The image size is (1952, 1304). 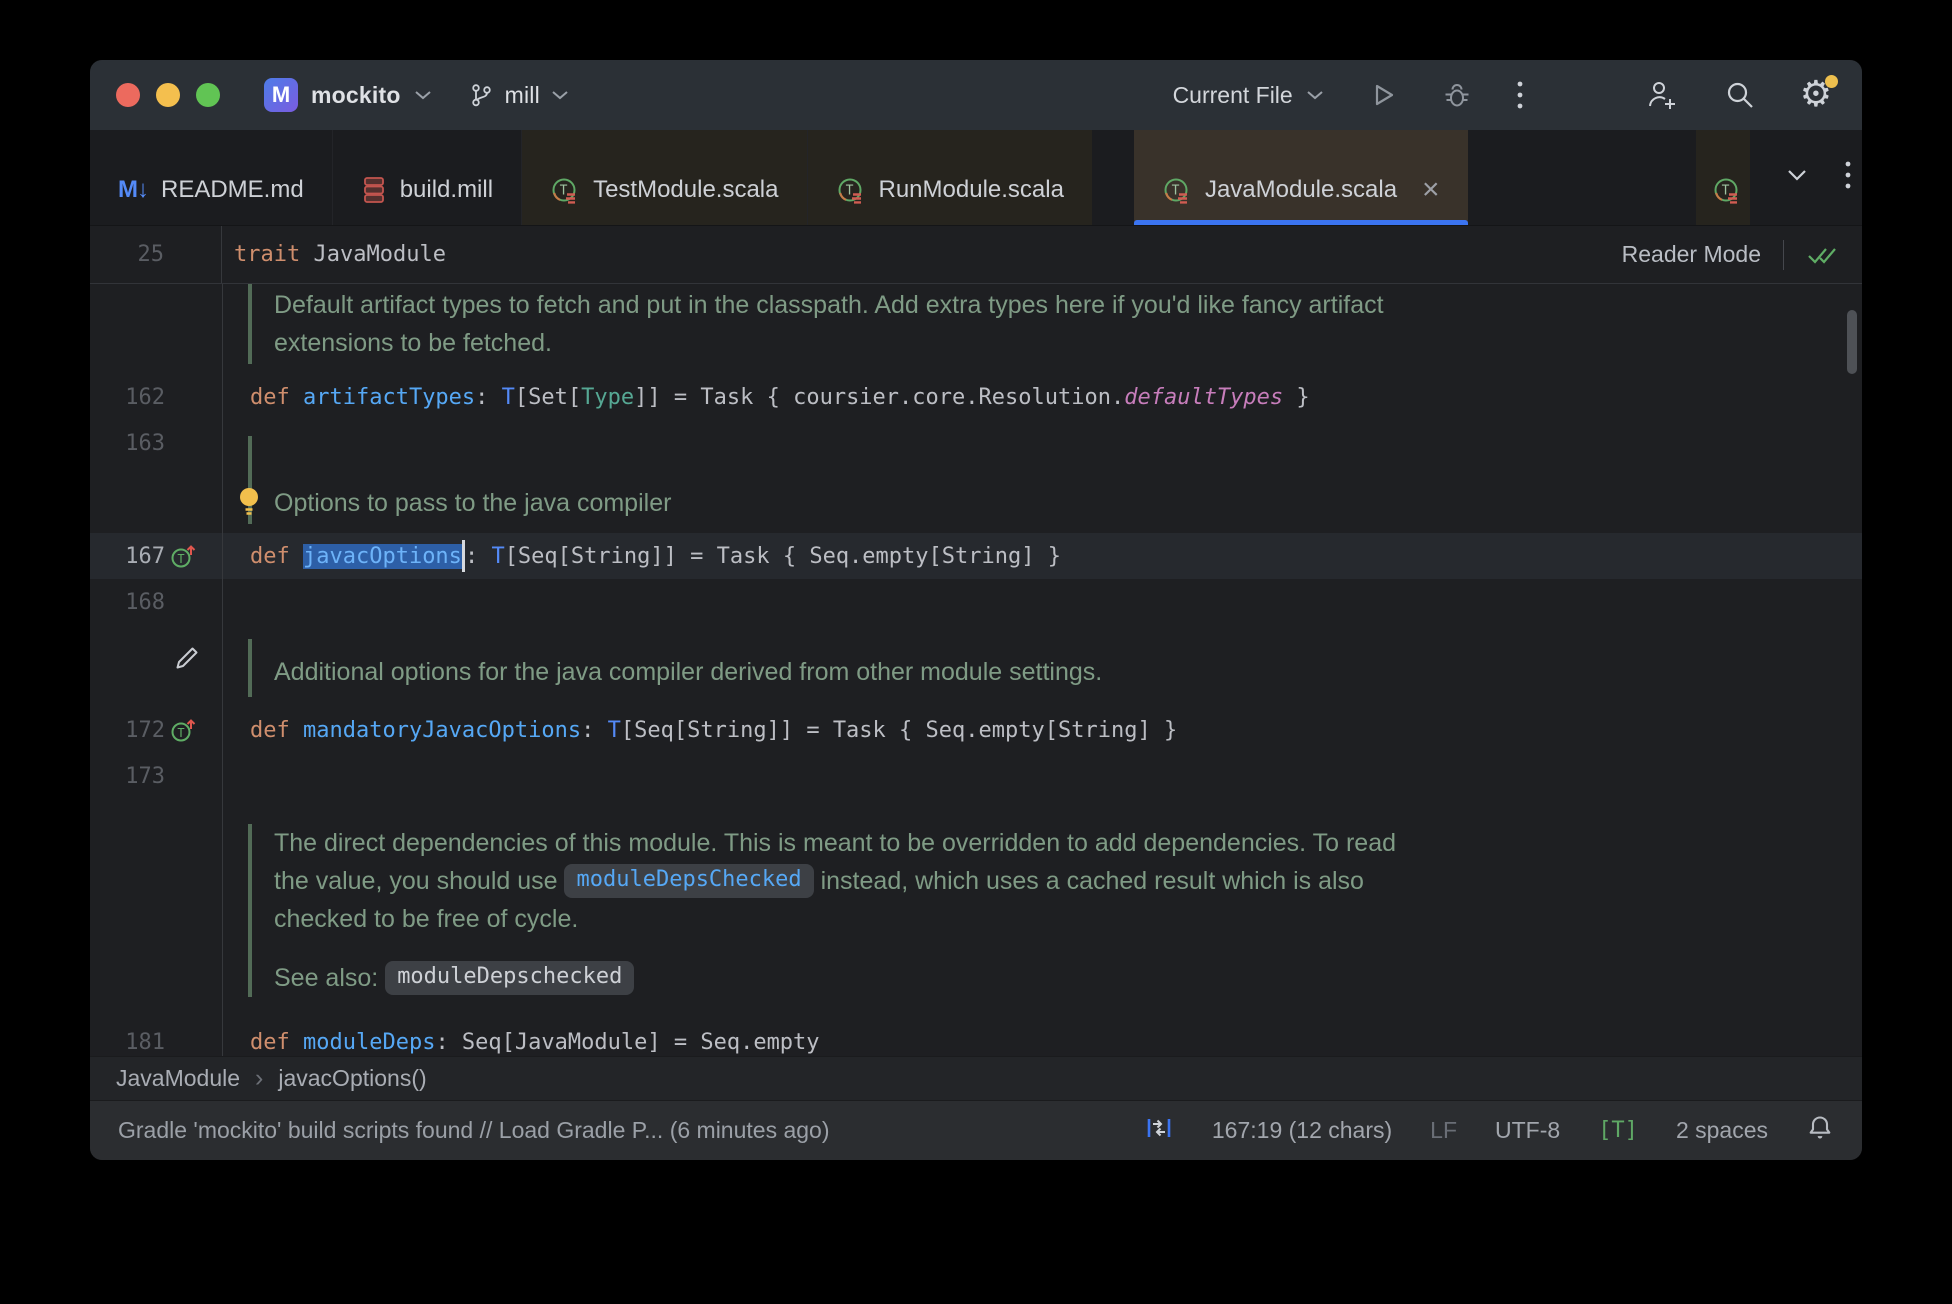 I want to click on tab-options-button, so click(x=1848, y=177).